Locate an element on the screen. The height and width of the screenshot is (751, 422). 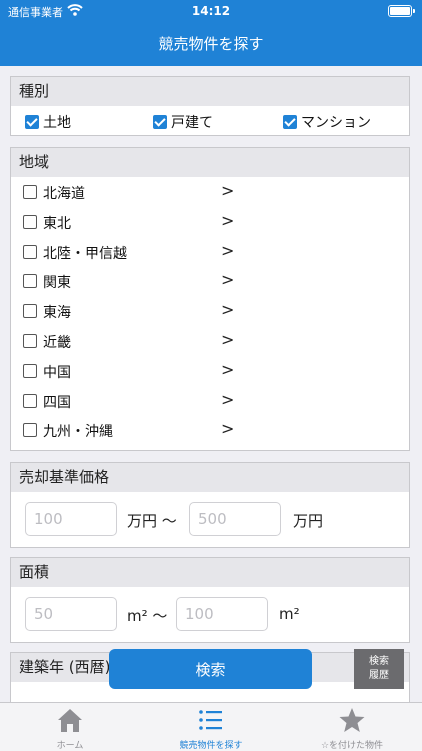
mansion-checkbox is located at coordinates (290, 122).